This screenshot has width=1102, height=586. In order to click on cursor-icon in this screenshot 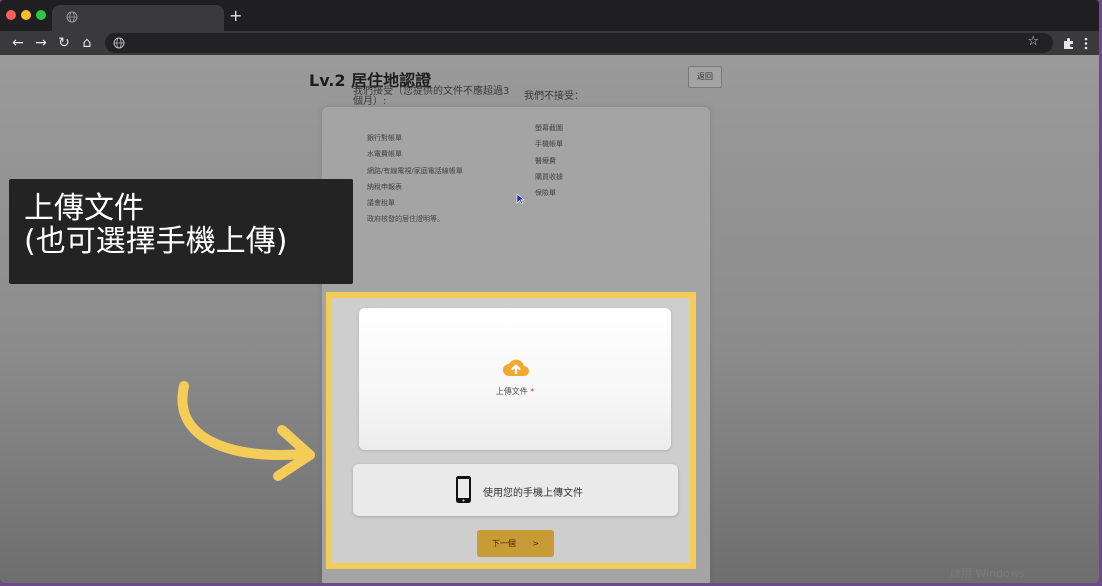, I will do `click(520, 199)`.